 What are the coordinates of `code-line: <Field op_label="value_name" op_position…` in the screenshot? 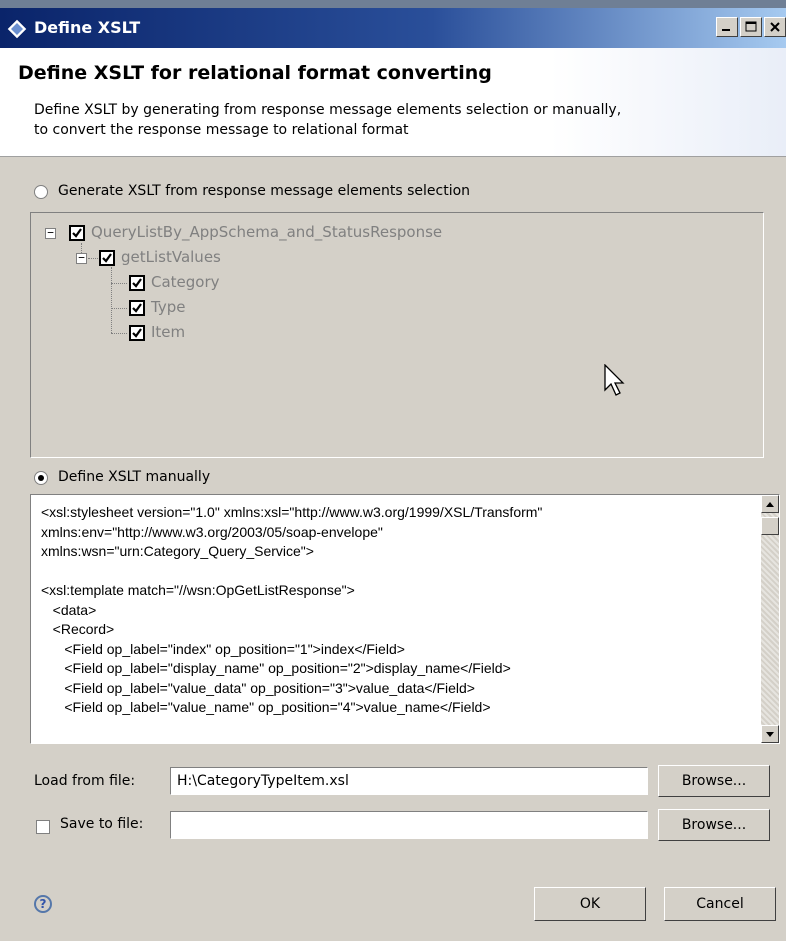 It's located at (266, 707).